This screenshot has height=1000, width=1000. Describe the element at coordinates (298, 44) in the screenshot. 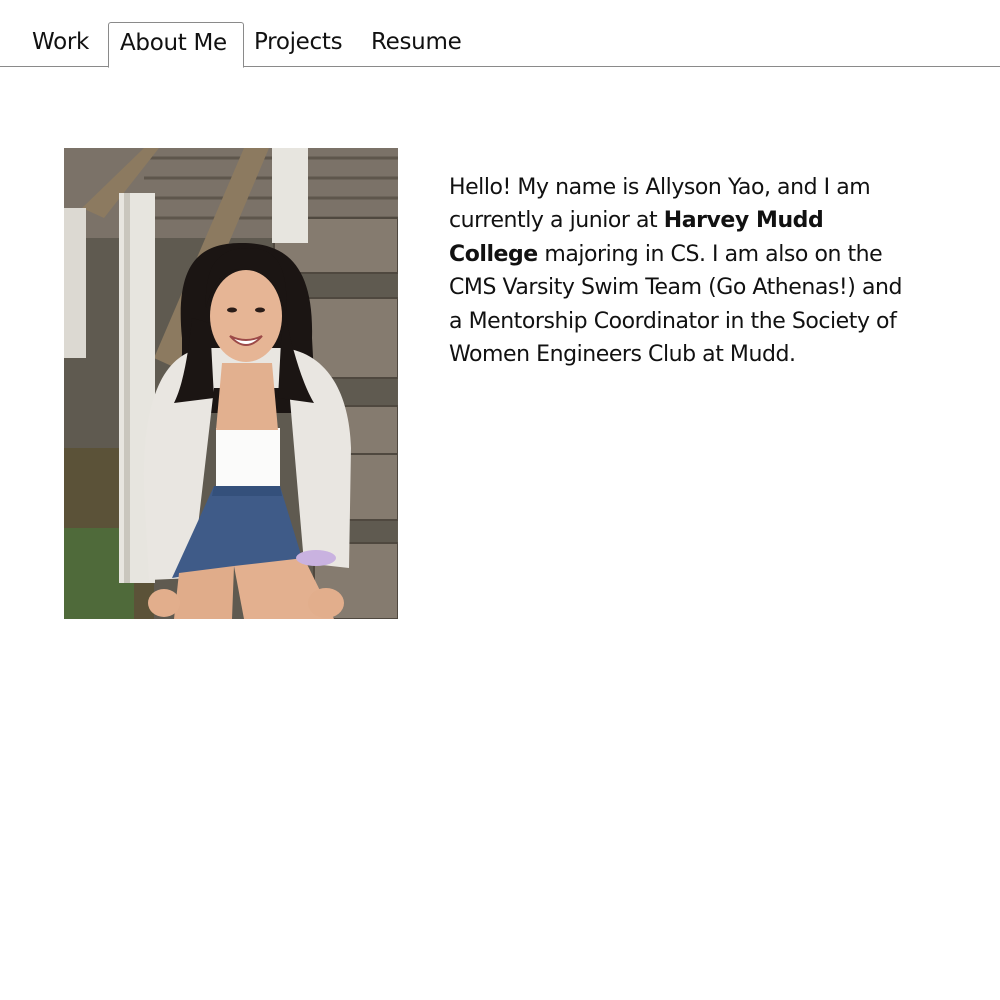

I see `tab-projects: Projects` at that location.